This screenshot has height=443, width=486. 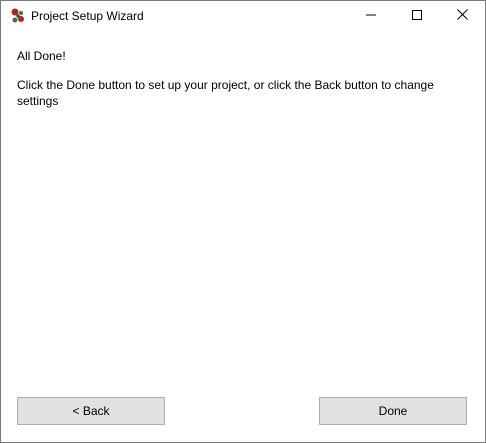 What do you see at coordinates (91, 411) in the screenshot?
I see `back-button: < Back` at bounding box center [91, 411].